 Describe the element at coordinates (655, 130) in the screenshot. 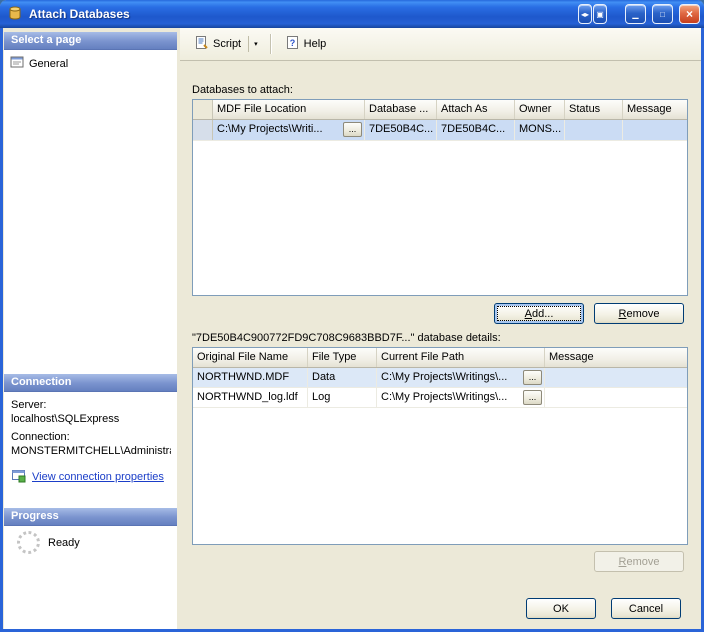

I see `message-cell` at that location.